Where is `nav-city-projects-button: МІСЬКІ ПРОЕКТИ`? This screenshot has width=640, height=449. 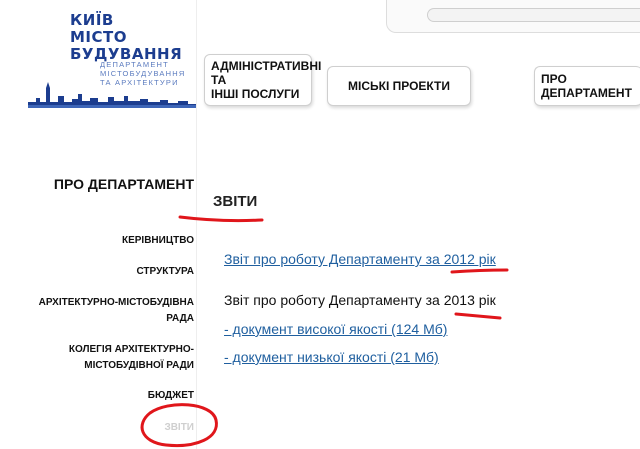
nav-city-projects-button: МІСЬКІ ПРОЕКТИ is located at coordinates (399, 86).